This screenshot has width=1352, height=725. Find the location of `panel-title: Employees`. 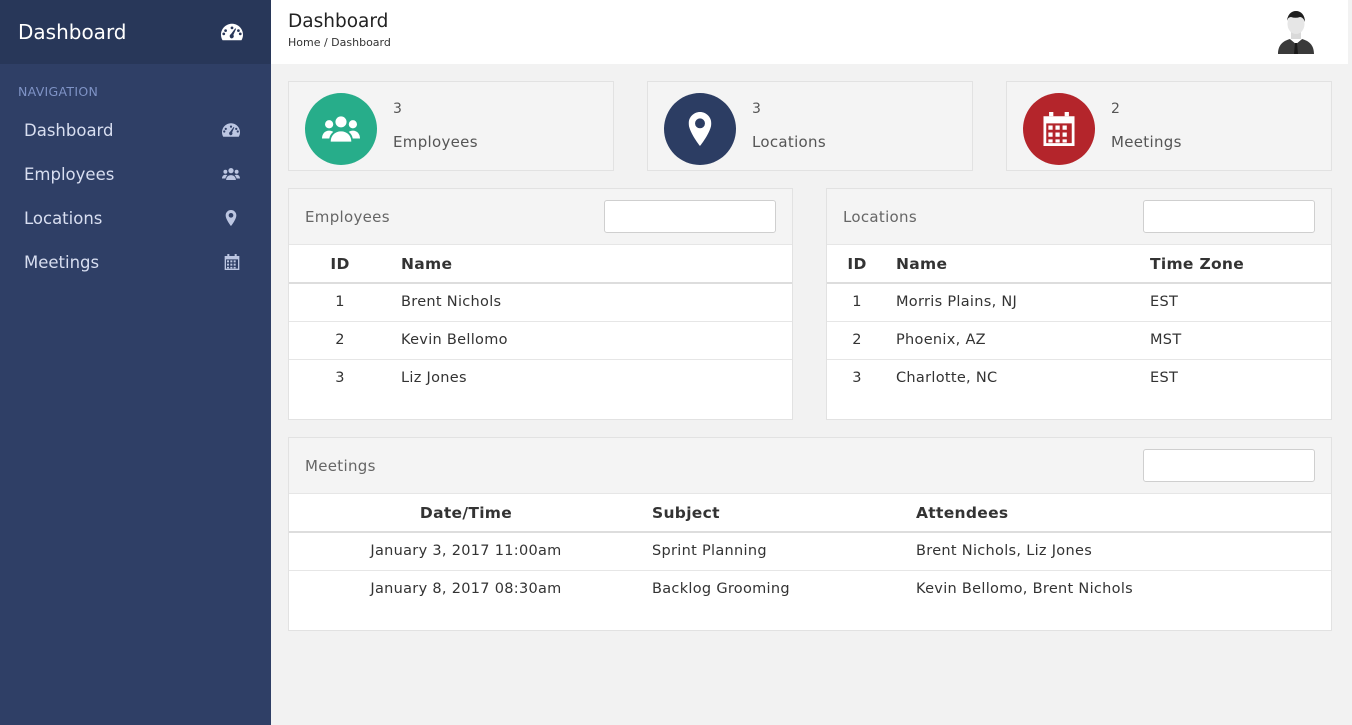

panel-title: Employees is located at coordinates (347, 217).